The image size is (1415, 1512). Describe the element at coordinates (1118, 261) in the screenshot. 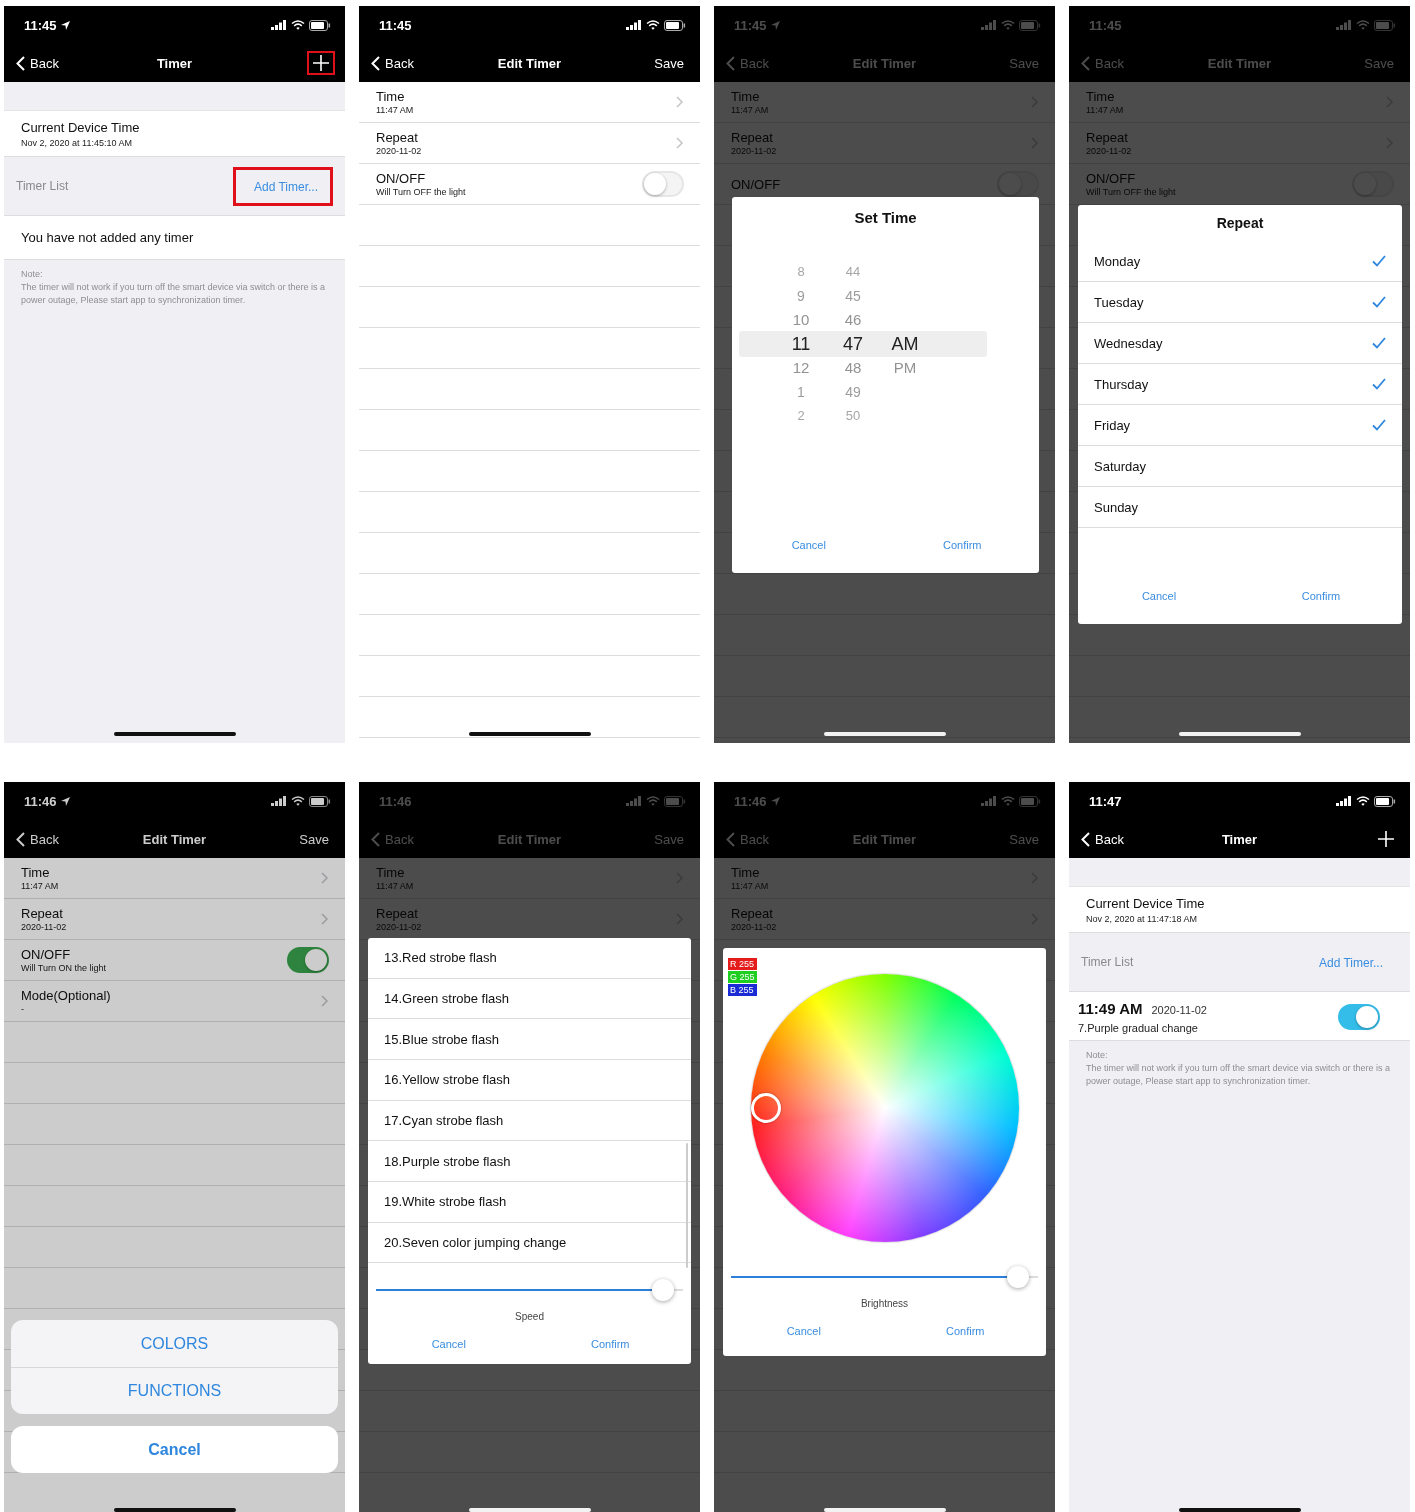

I see `day-label: Monday` at that location.